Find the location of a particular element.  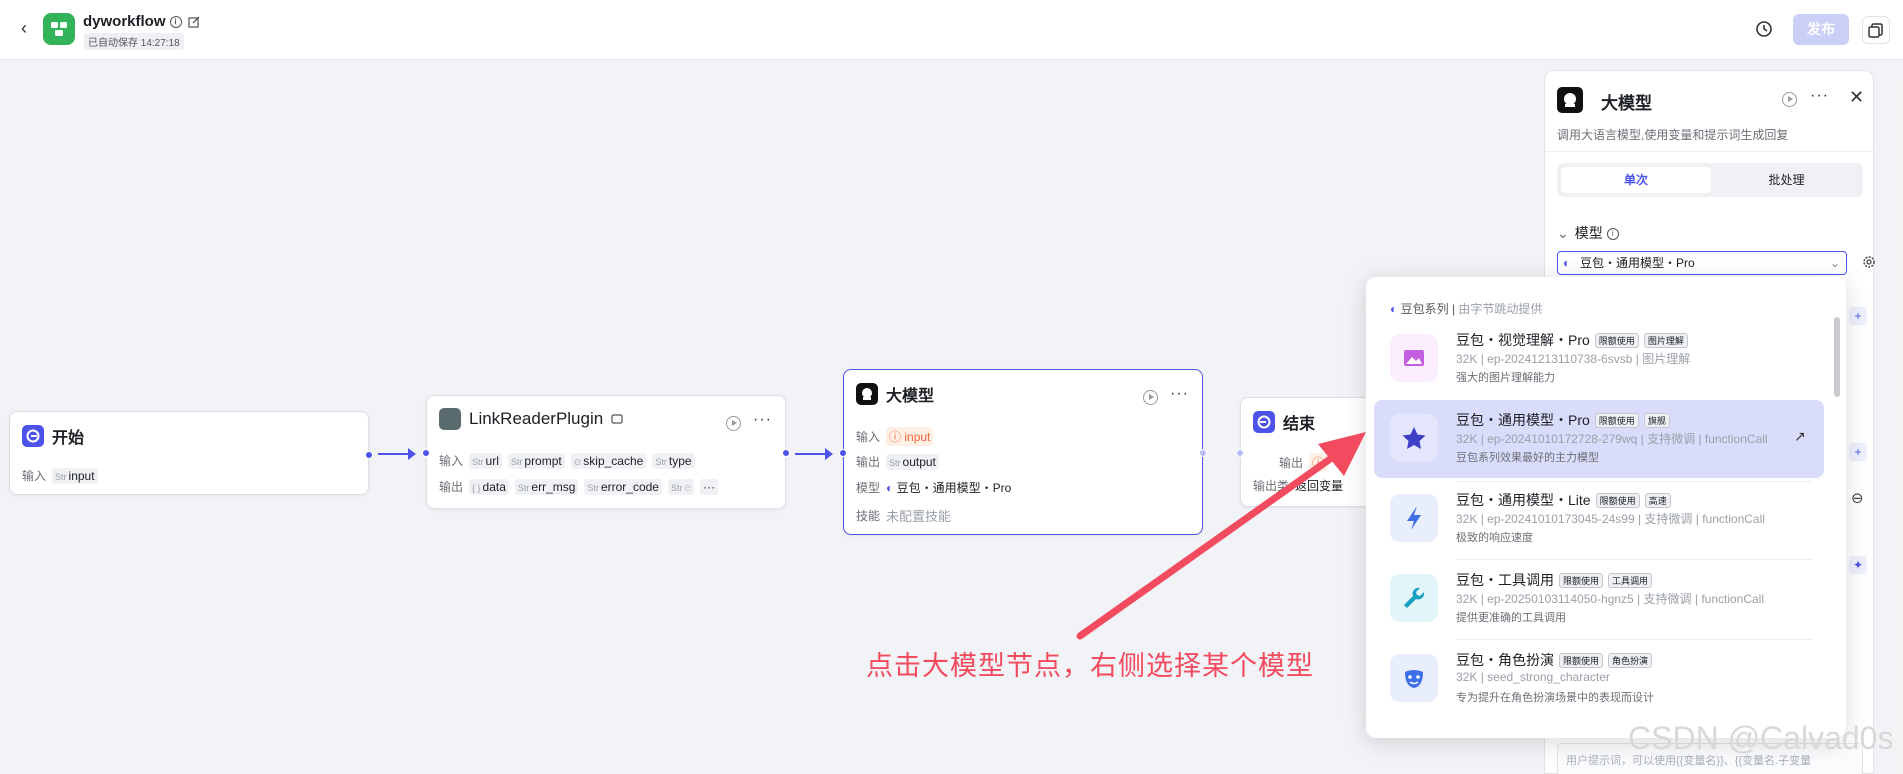

panel-run-icon is located at coordinates (1789, 99).